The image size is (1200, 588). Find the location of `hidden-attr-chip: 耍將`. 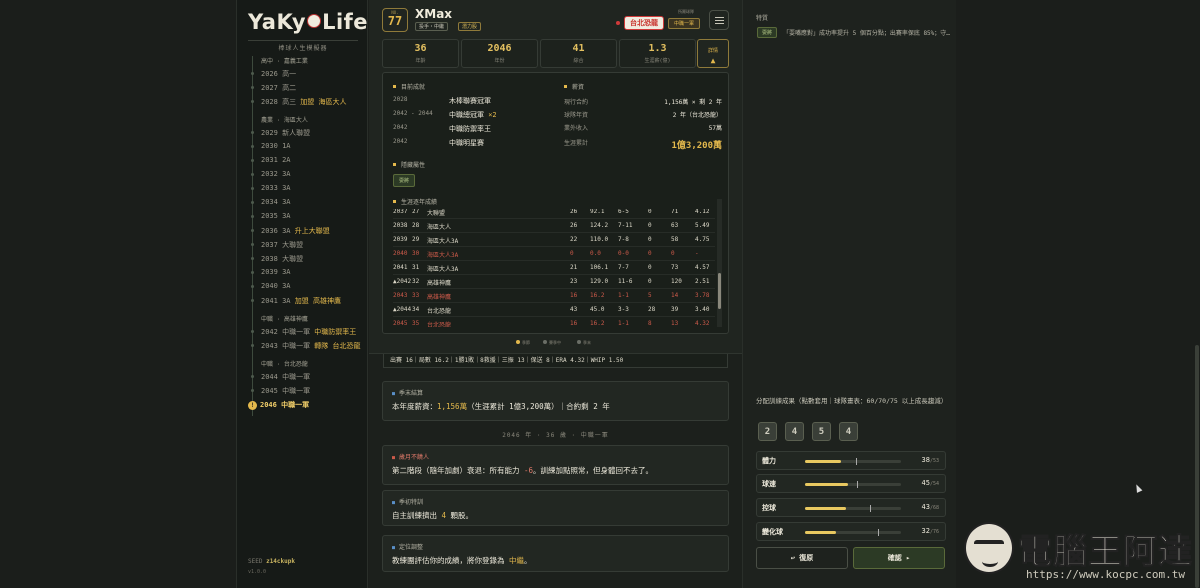

hidden-attr-chip: 耍將 is located at coordinates (404, 180).